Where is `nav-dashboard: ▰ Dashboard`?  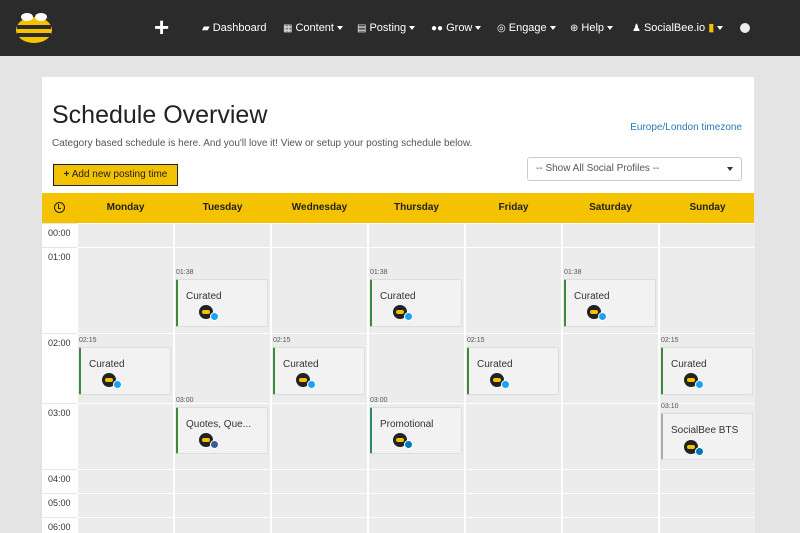 nav-dashboard: ▰ Dashboard is located at coordinates (234, 28).